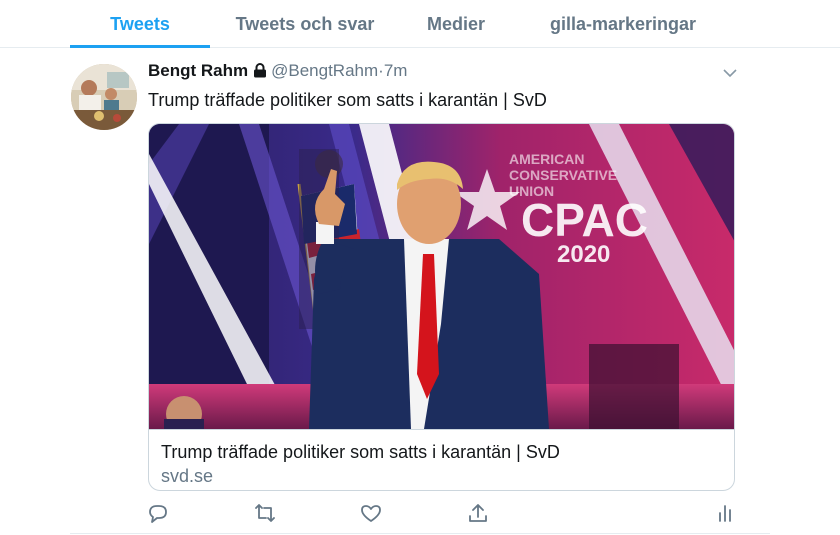 The image size is (840, 535). Describe the element at coordinates (260, 73) in the screenshot. I see `lock-icon` at that location.